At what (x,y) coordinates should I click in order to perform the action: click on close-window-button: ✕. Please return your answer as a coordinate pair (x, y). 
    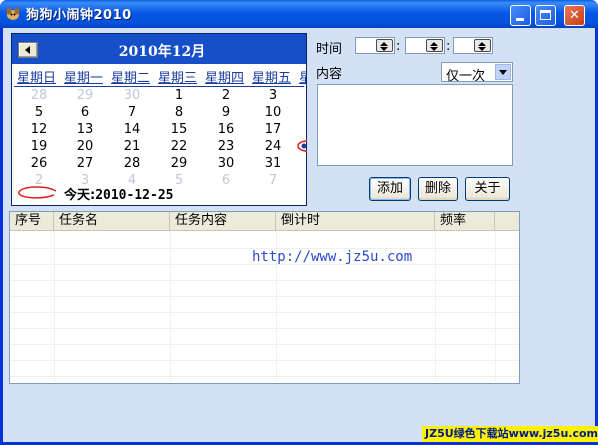
    Looking at the image, I should click on (574, 15).